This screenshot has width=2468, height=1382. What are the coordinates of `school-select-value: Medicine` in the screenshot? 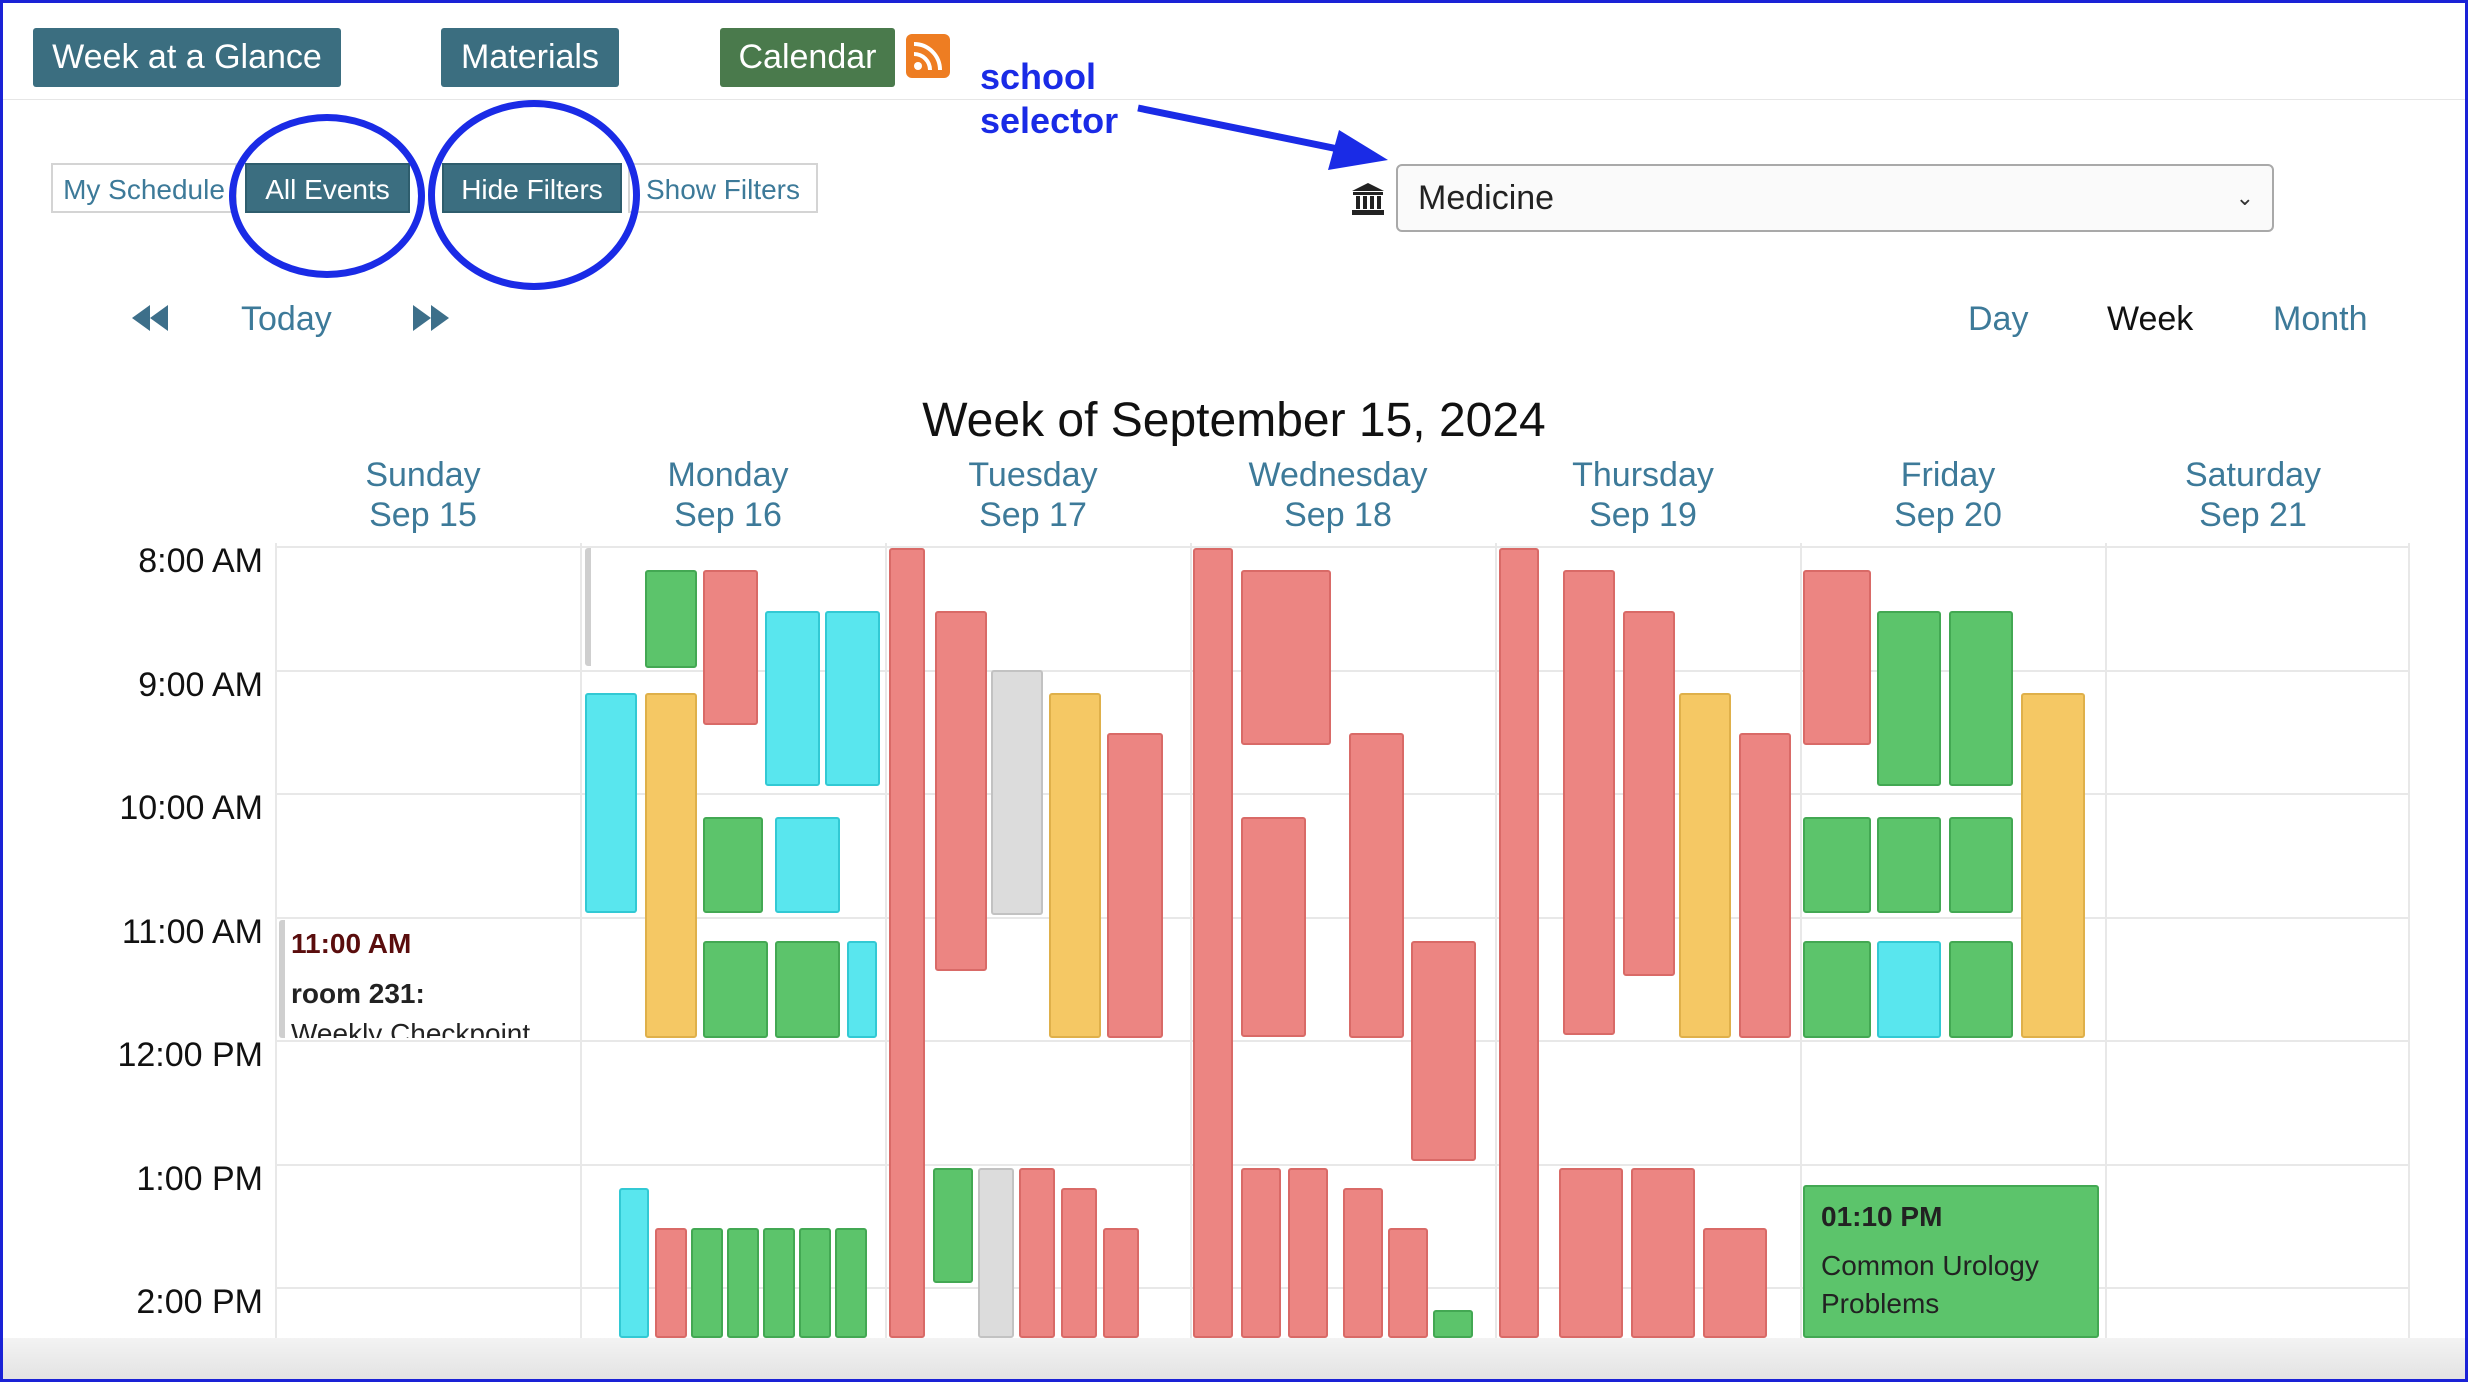 It's located at (1486, 198).